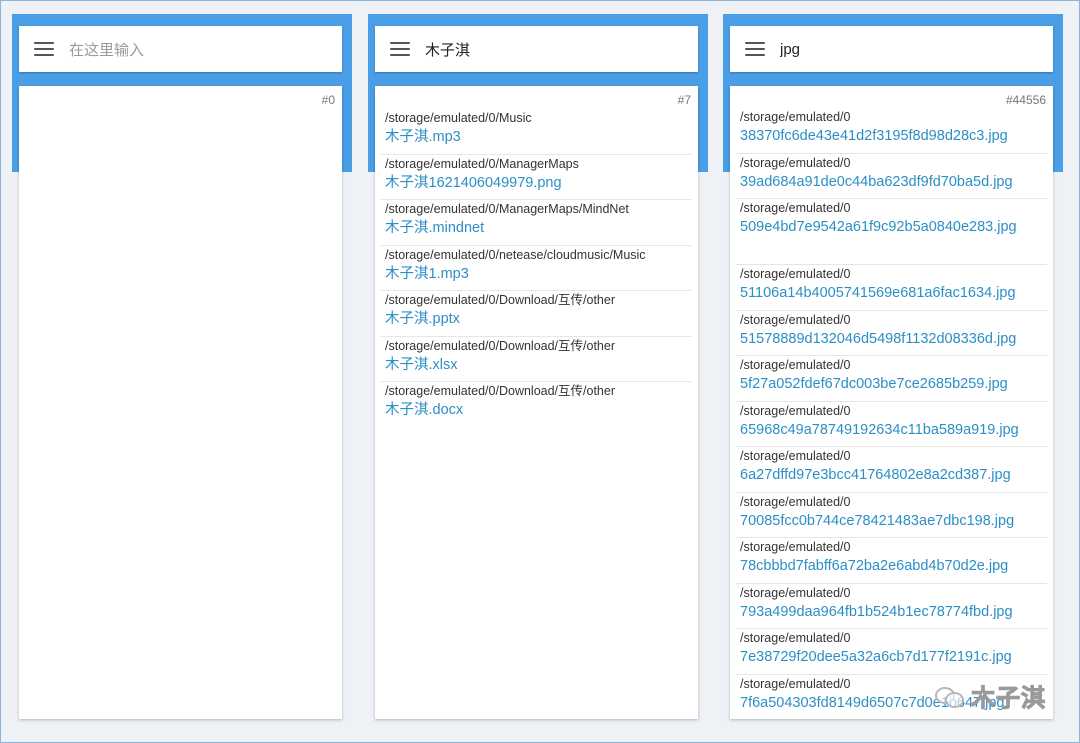 The height and width of the screenshot is (743, 1080). I want to click on file-name: 木子淇1621406049979.png, so click(536, 183).